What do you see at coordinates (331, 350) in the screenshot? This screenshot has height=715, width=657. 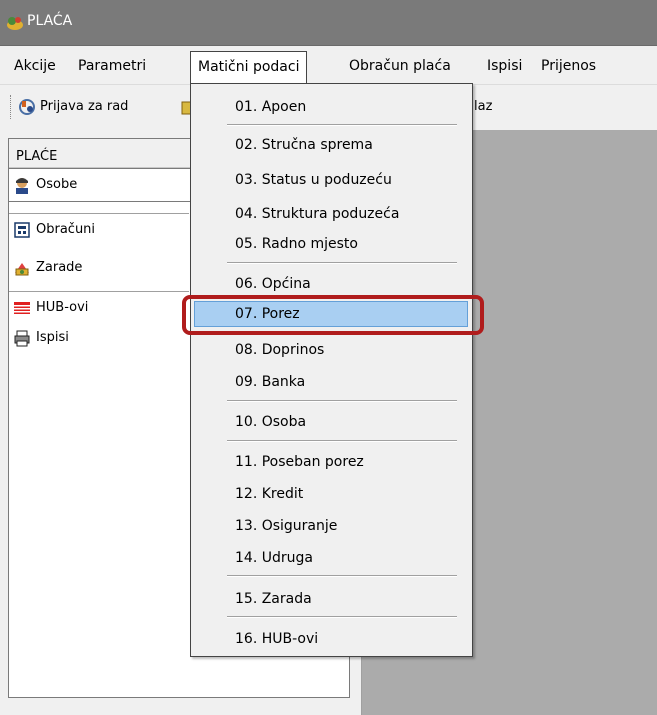 I see `menu-item-doprinos: 08. Doprinos` at bounding box center [331, 350].